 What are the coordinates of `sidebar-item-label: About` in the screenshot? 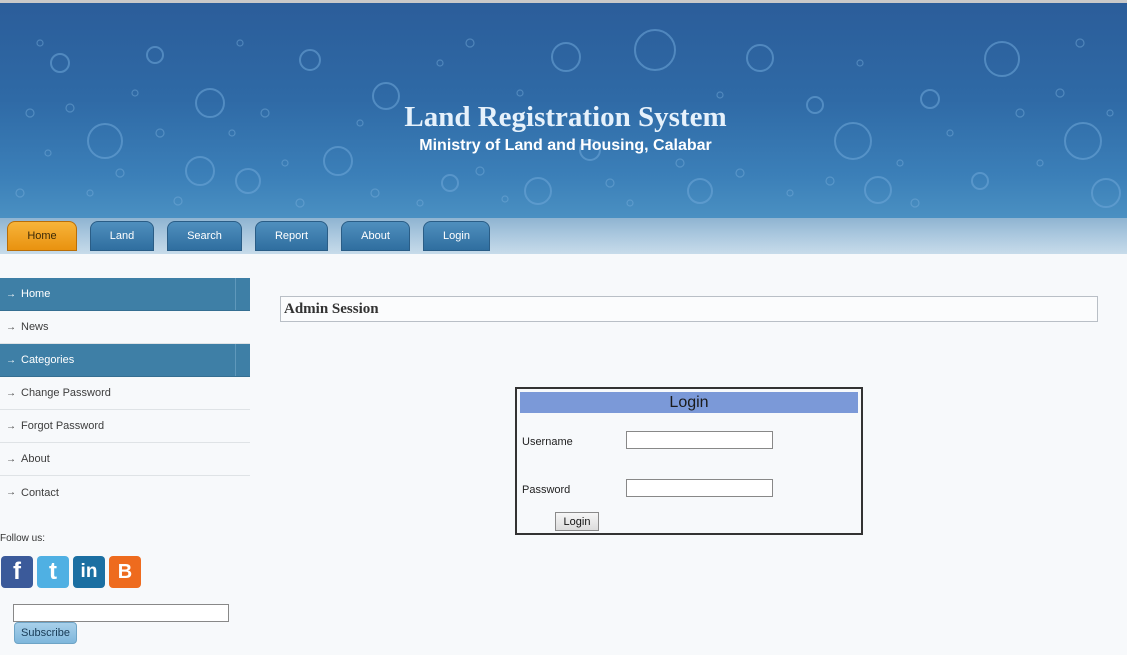 It's located at (35, 459).